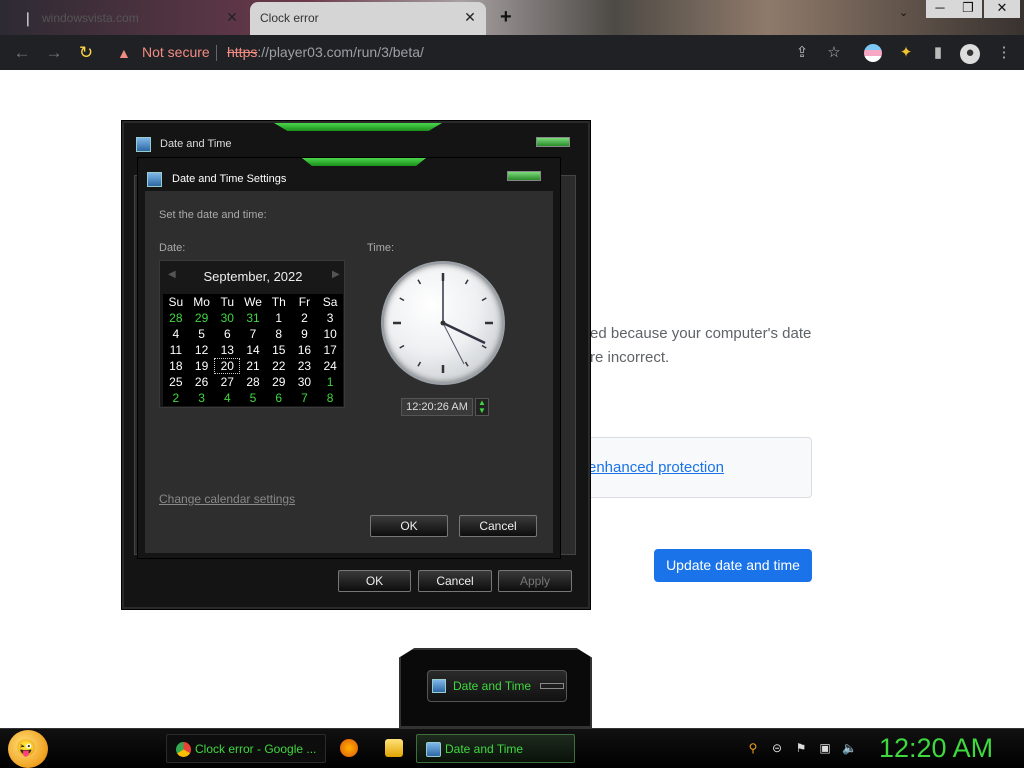 This screenshot has width=1024, height=768. Describe the element at coordinates (227, 366) in the screenshot. I see `calendar-day-selected: 20` at that location.